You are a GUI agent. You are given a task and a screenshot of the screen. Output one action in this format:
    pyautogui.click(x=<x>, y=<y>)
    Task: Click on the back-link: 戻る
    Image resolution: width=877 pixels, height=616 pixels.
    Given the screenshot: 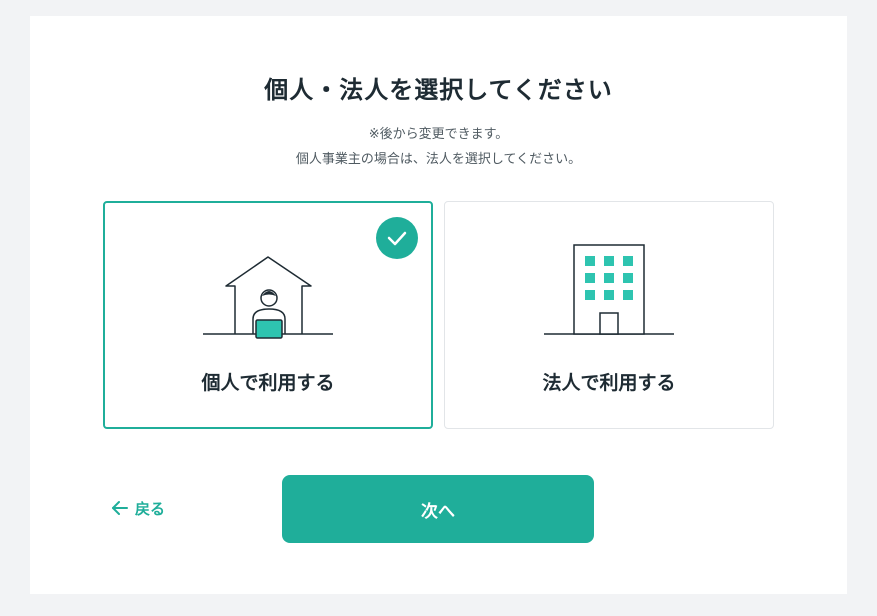 What is the action you would take?
    pyautogui.click(x=138, y=508)
    